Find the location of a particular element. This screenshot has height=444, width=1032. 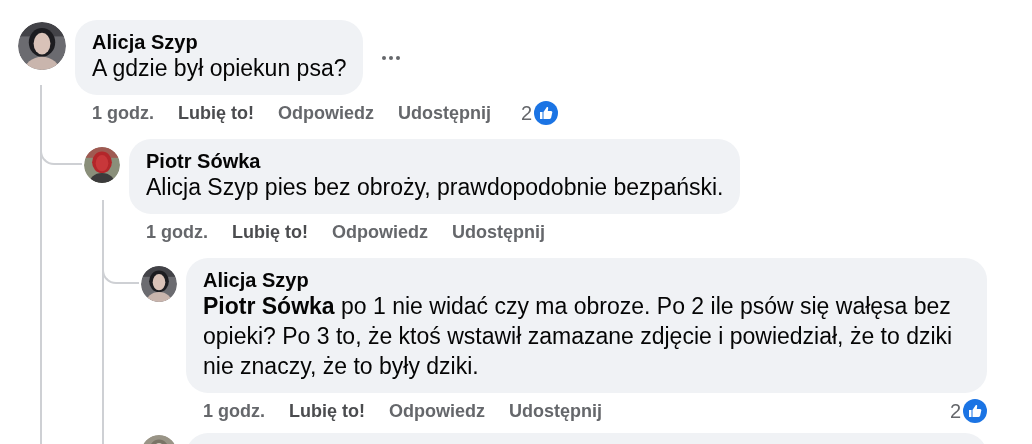

comment-text: Piotr Sówka po 1 nie widać czy ma obroze. Po 2 ile psów się wałęsa bez opieki? Po 3 to, że ktoś wstawił zamazane zdjęcie i powiedział, że to dziki nie znaczy, że to były dziki. is located at coordinates (578, 336).